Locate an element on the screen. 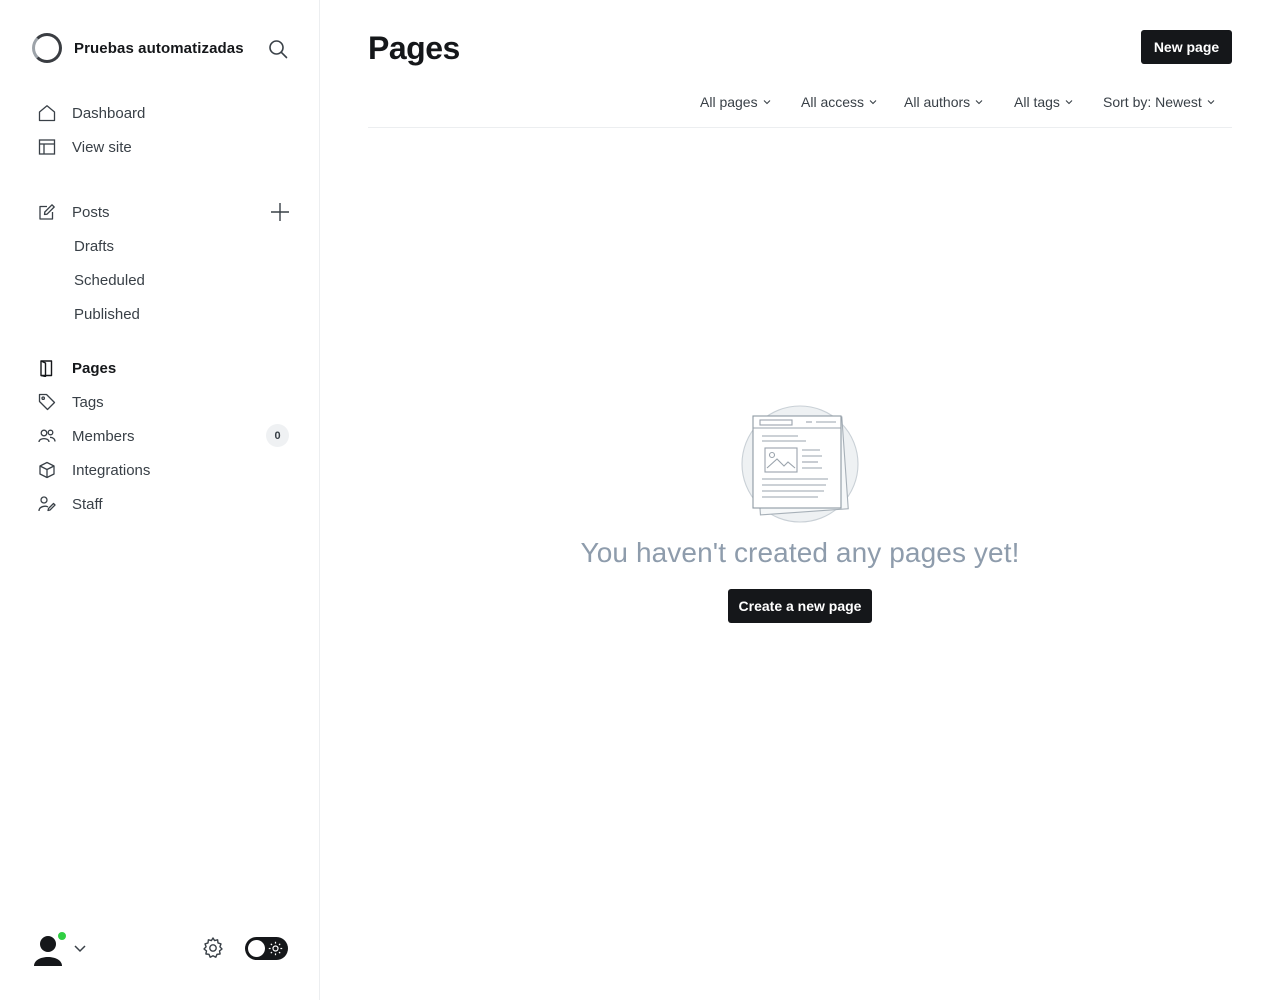 Image resolution: width=1280 pixels, height=1000 pixels. settings-button is located at coordinates (213, 948).